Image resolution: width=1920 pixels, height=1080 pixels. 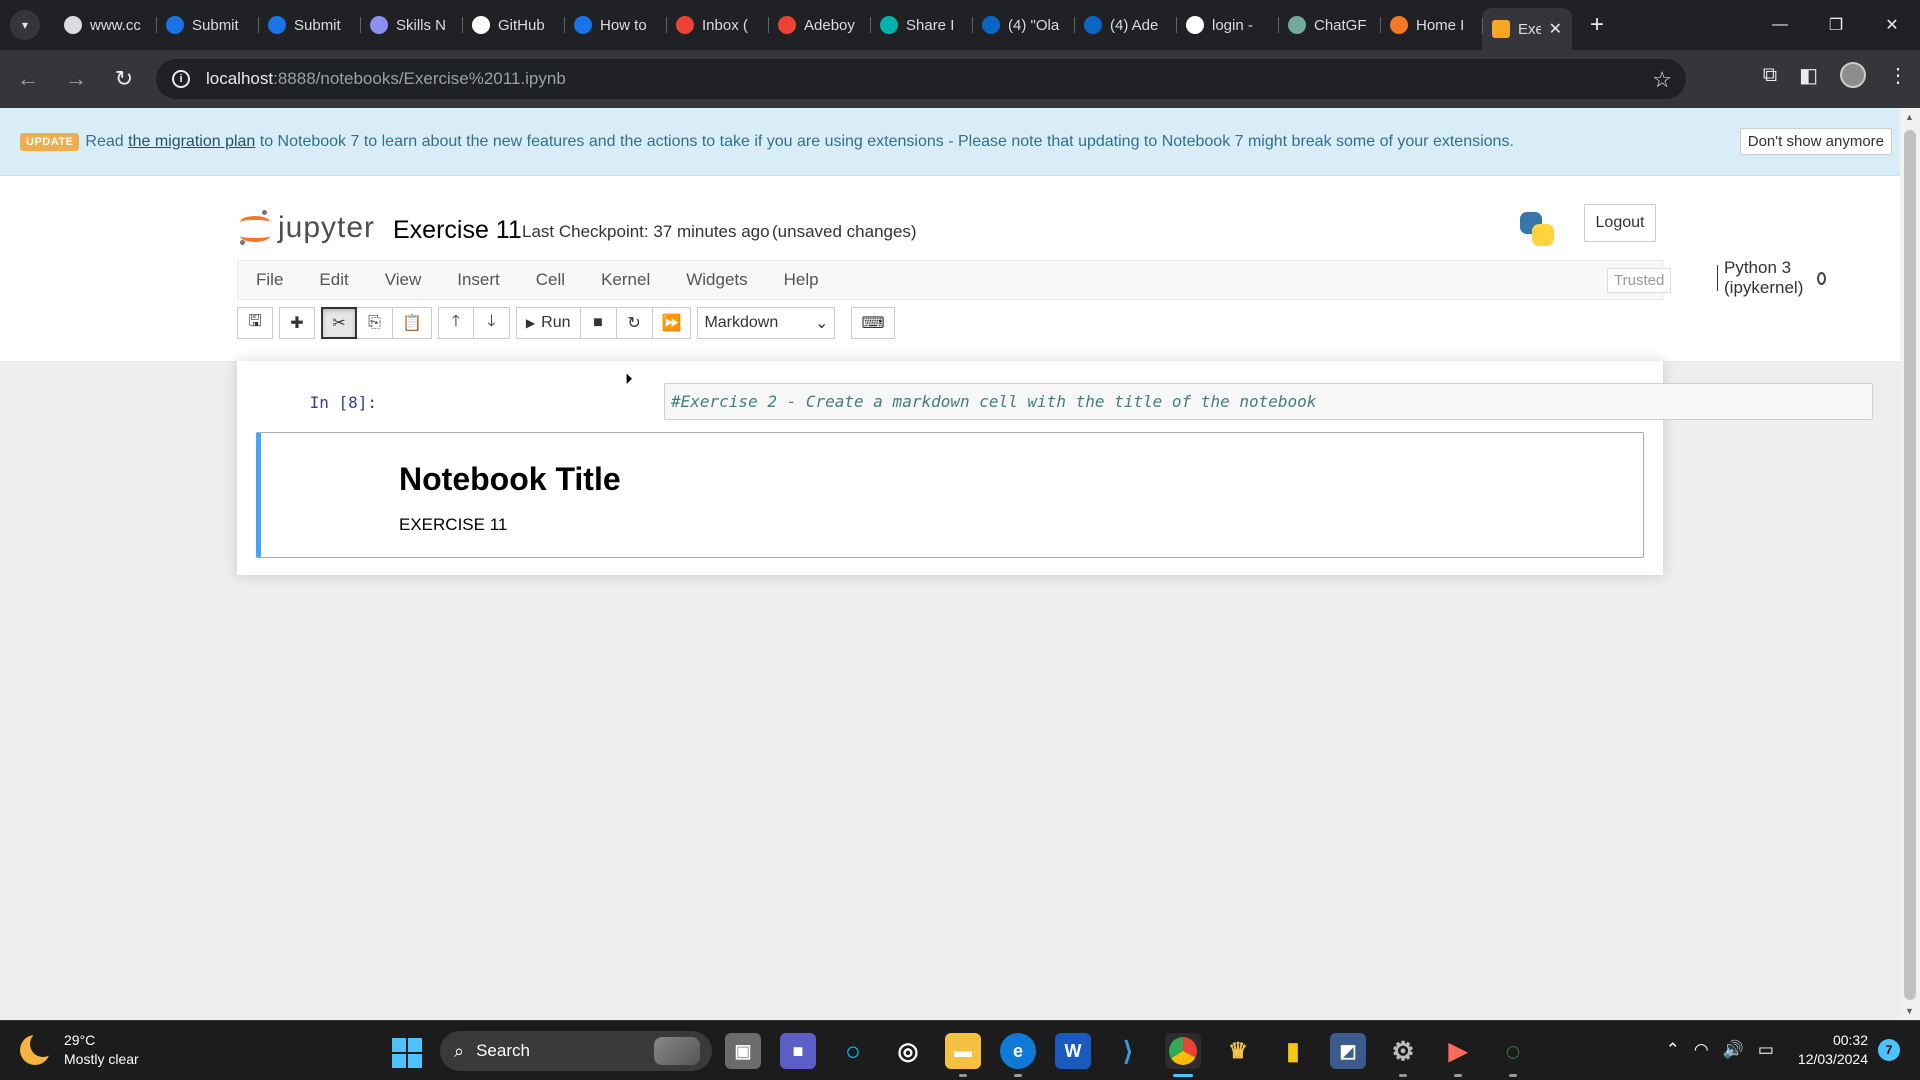 I want to click on tab-title: ChatGF, so click(x=1340, y=25).